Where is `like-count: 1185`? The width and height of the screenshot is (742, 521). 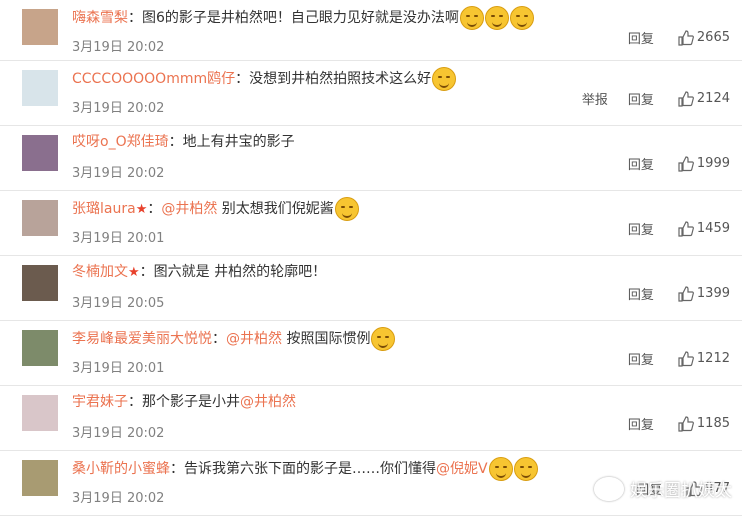
like-count: 1185 is located at coordinates (713, 423).